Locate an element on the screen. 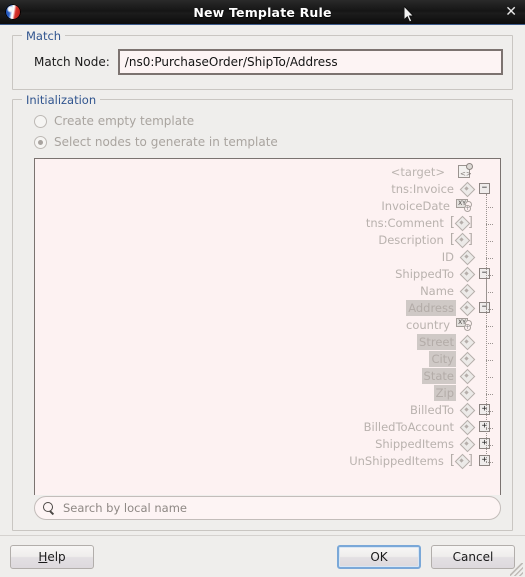  tree-row: UnShippedItems [] + is located at coordinates (264, 460).